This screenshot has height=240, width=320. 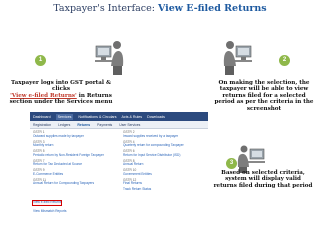 What do you see at coordinates (263, 185) in the screenshot?
I see `note-line: returns filed during that period` at bounding box center [263, 185].